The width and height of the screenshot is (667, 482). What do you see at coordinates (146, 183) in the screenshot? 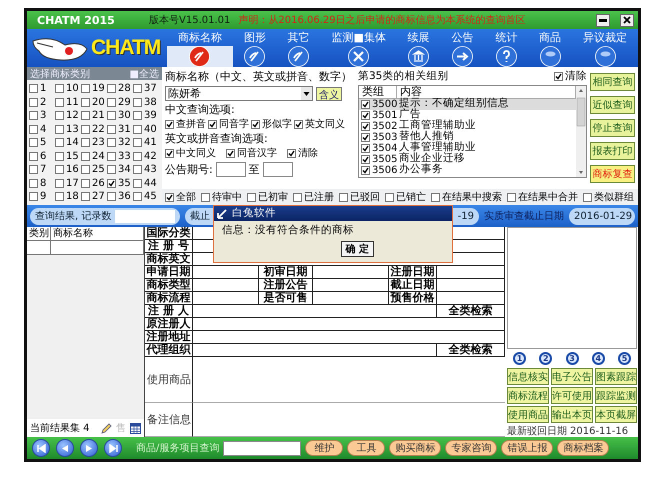
I see `checkbox: 44` at bounding box center [146, 183].